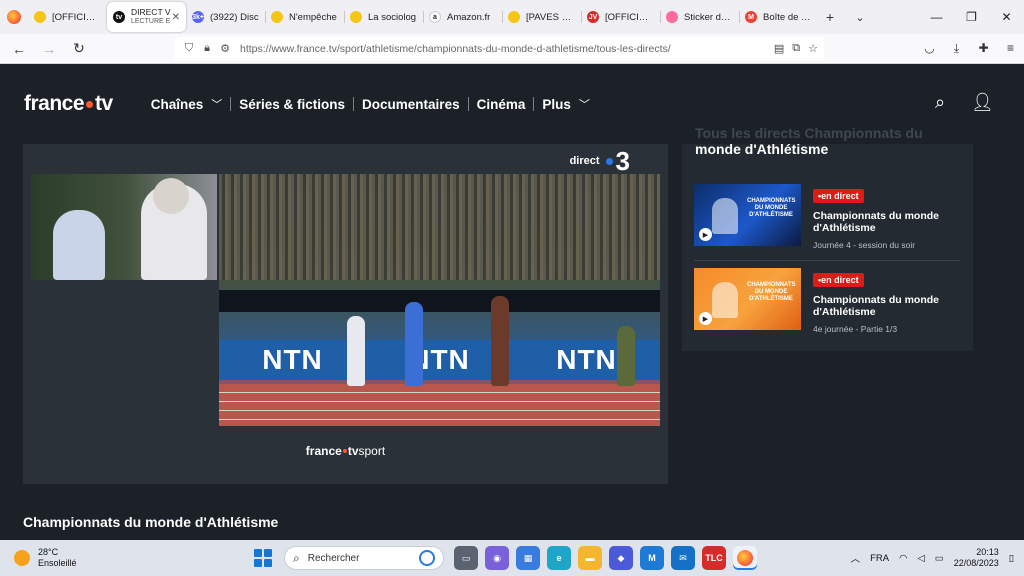 The image size is (1024, 576). I want to click on wifi-icon: ◠, so click(903, 558).